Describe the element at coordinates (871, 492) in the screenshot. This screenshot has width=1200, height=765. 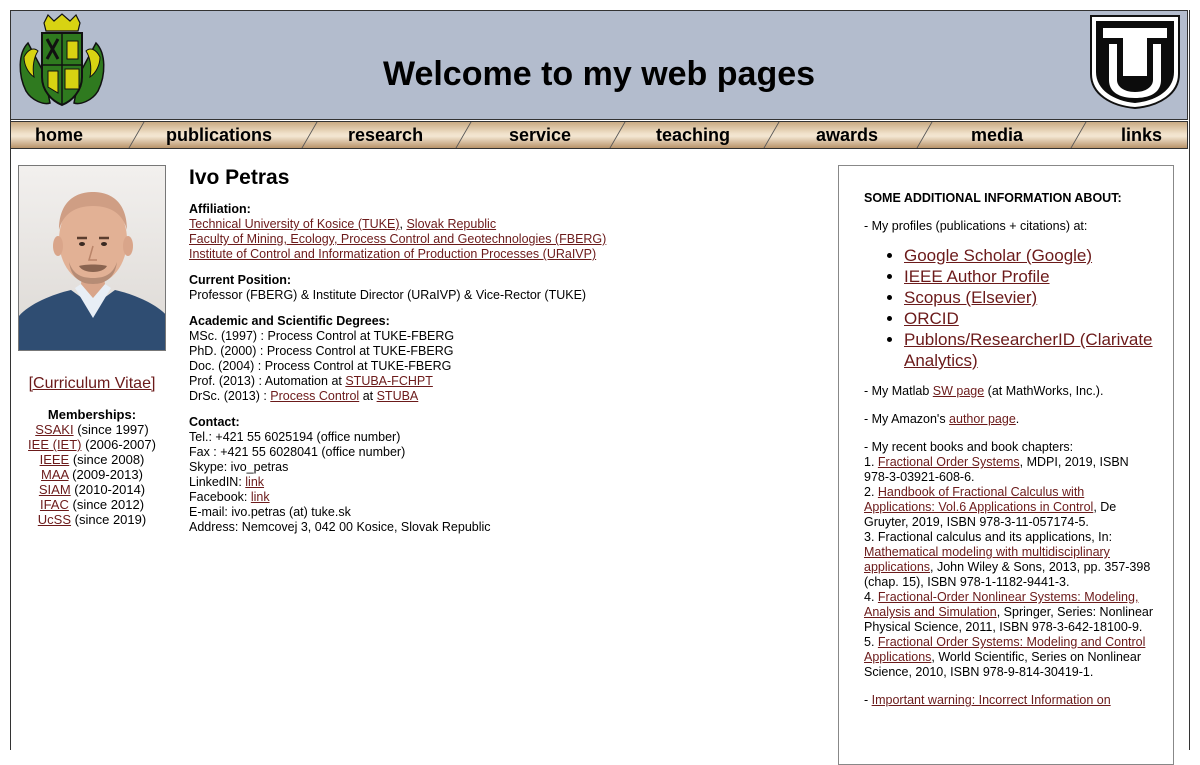
I see `book-number: 2.` at that location.